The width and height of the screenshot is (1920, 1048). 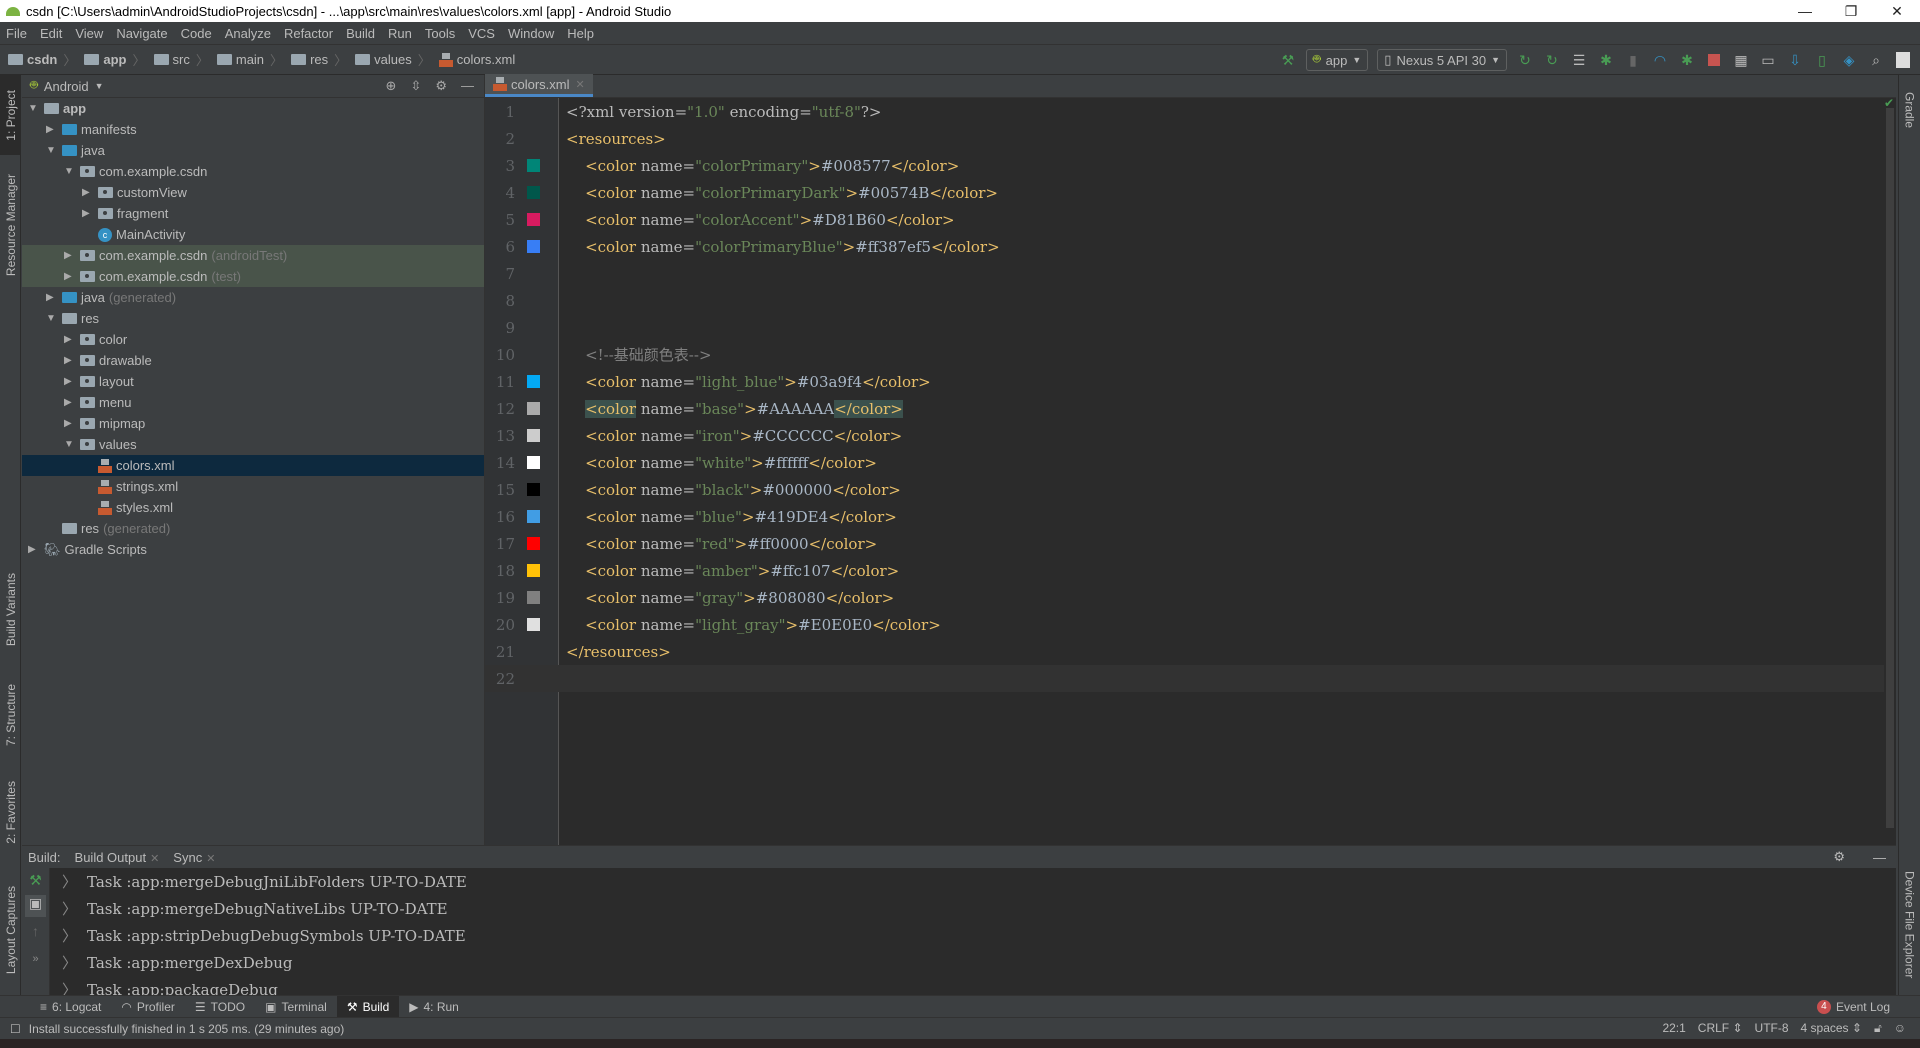 What do you see at coordinates (368, 1006) in the screenshot?
I see `tool-tab-build: ⚒ Build` at bounding box center [368, 1006].